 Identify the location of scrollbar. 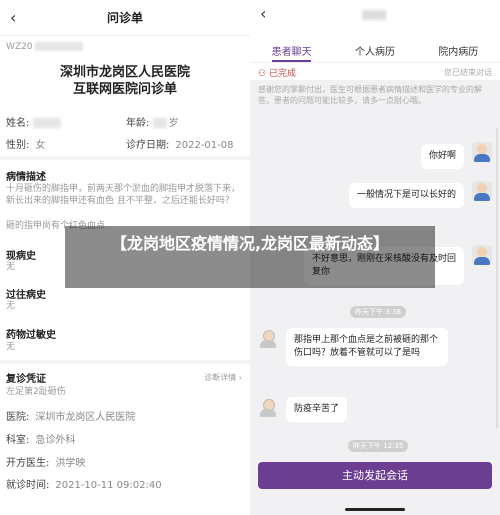
(497, 278).